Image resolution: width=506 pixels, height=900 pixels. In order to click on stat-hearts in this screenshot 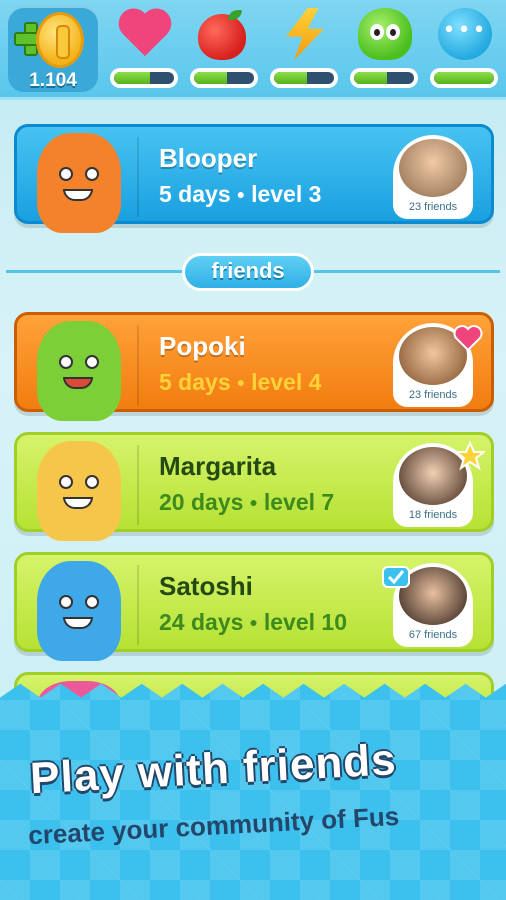, I will do `click(144, 48)`.